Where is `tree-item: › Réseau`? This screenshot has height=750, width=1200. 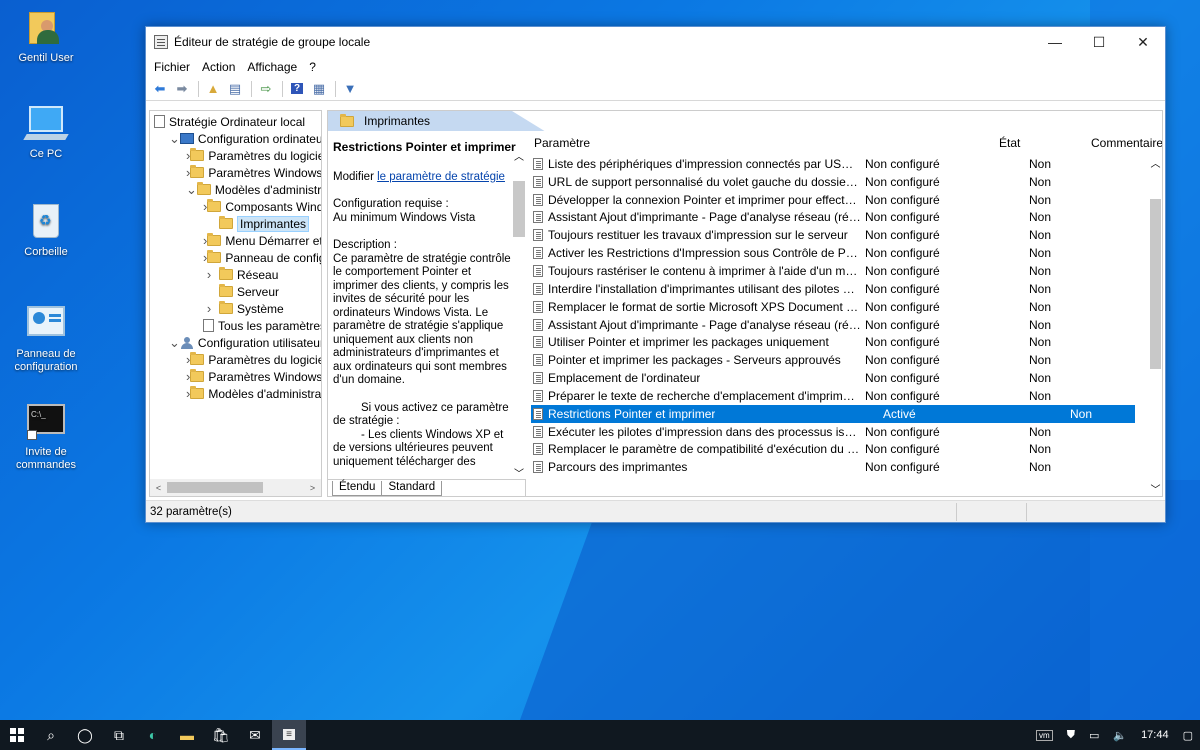
tree-item: › Réseau is located at coordinates (235, 274).